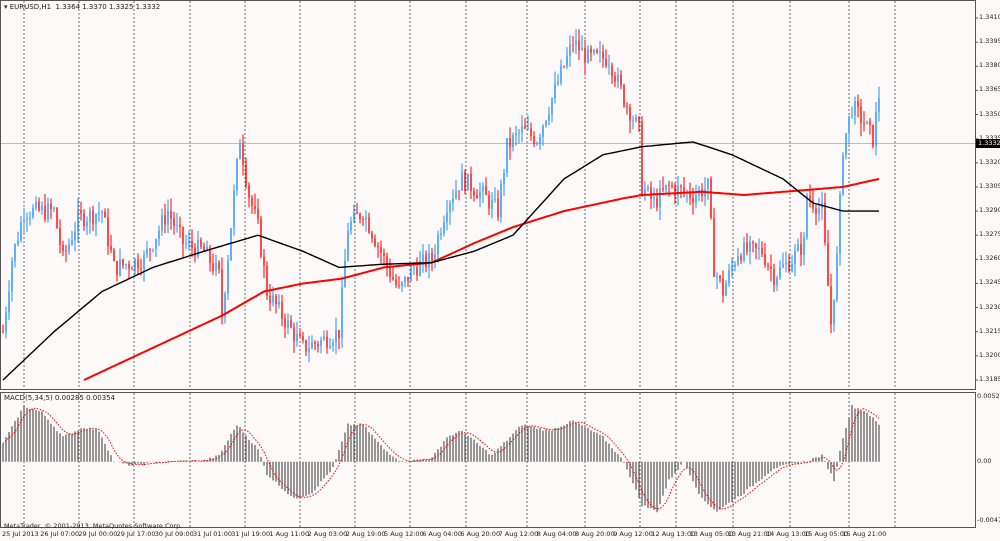 The image size is (1000, 541). I want to click on price-tick-label: 1.3305, so click(989, 185).